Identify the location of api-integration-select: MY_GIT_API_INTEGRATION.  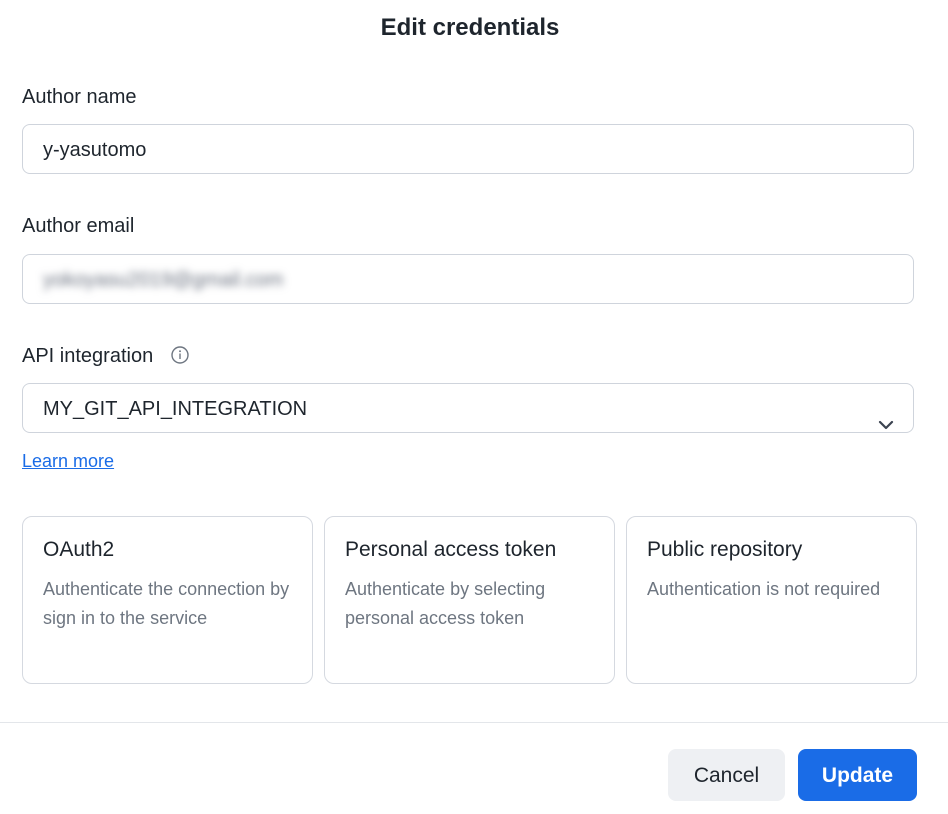
(468, 408).